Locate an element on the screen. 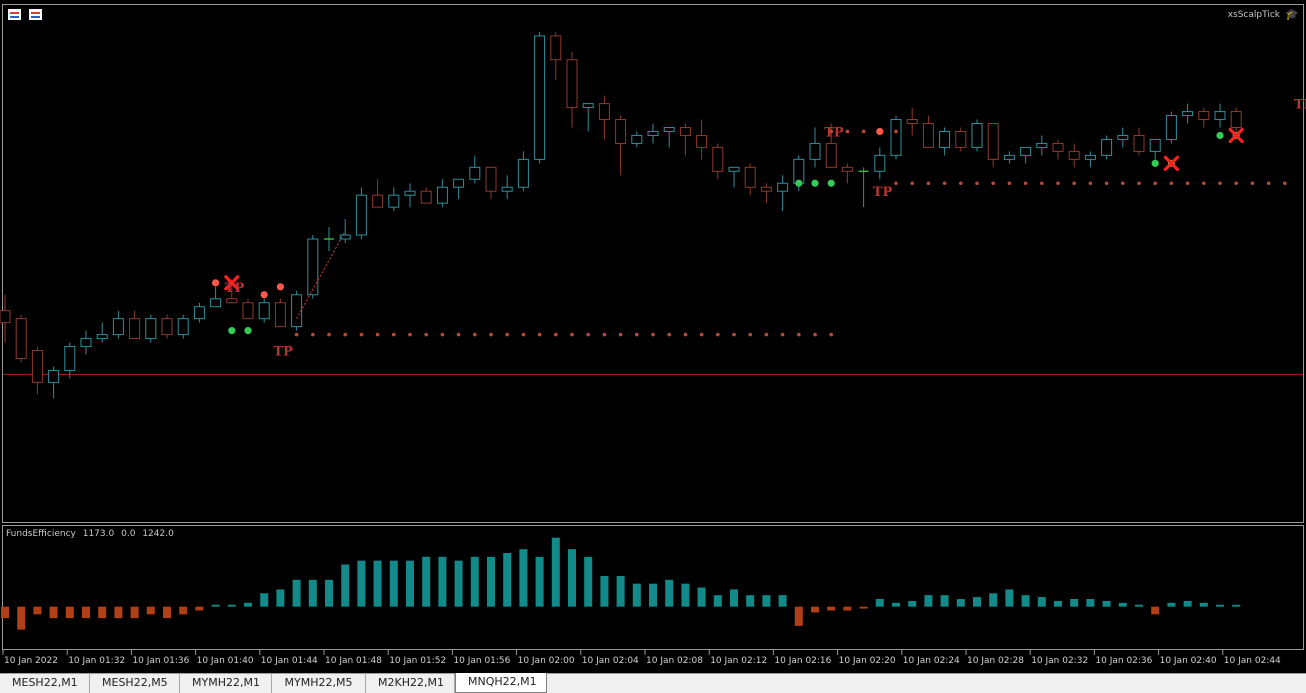 Image resolution: width=1306 pixels, height=693 pixels. time-axis-label: 10 Jan 02:00 is located at coordinates (546, 661).